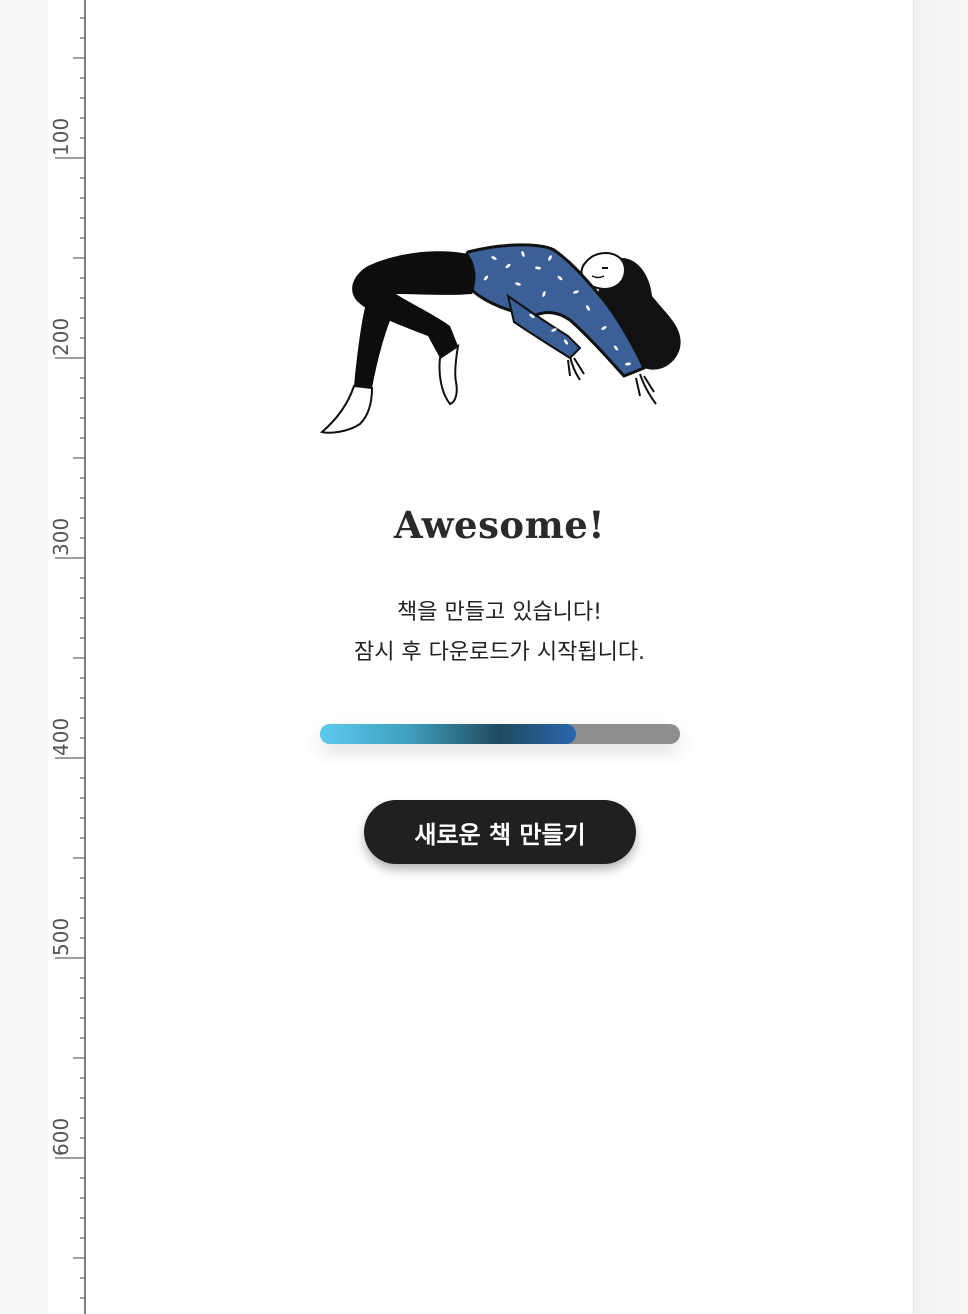 This screenshot has height=1314, width=968. Describe the element at coordinates (61, 737) in the screenshot. I see `ruler-label: 400` at that location.